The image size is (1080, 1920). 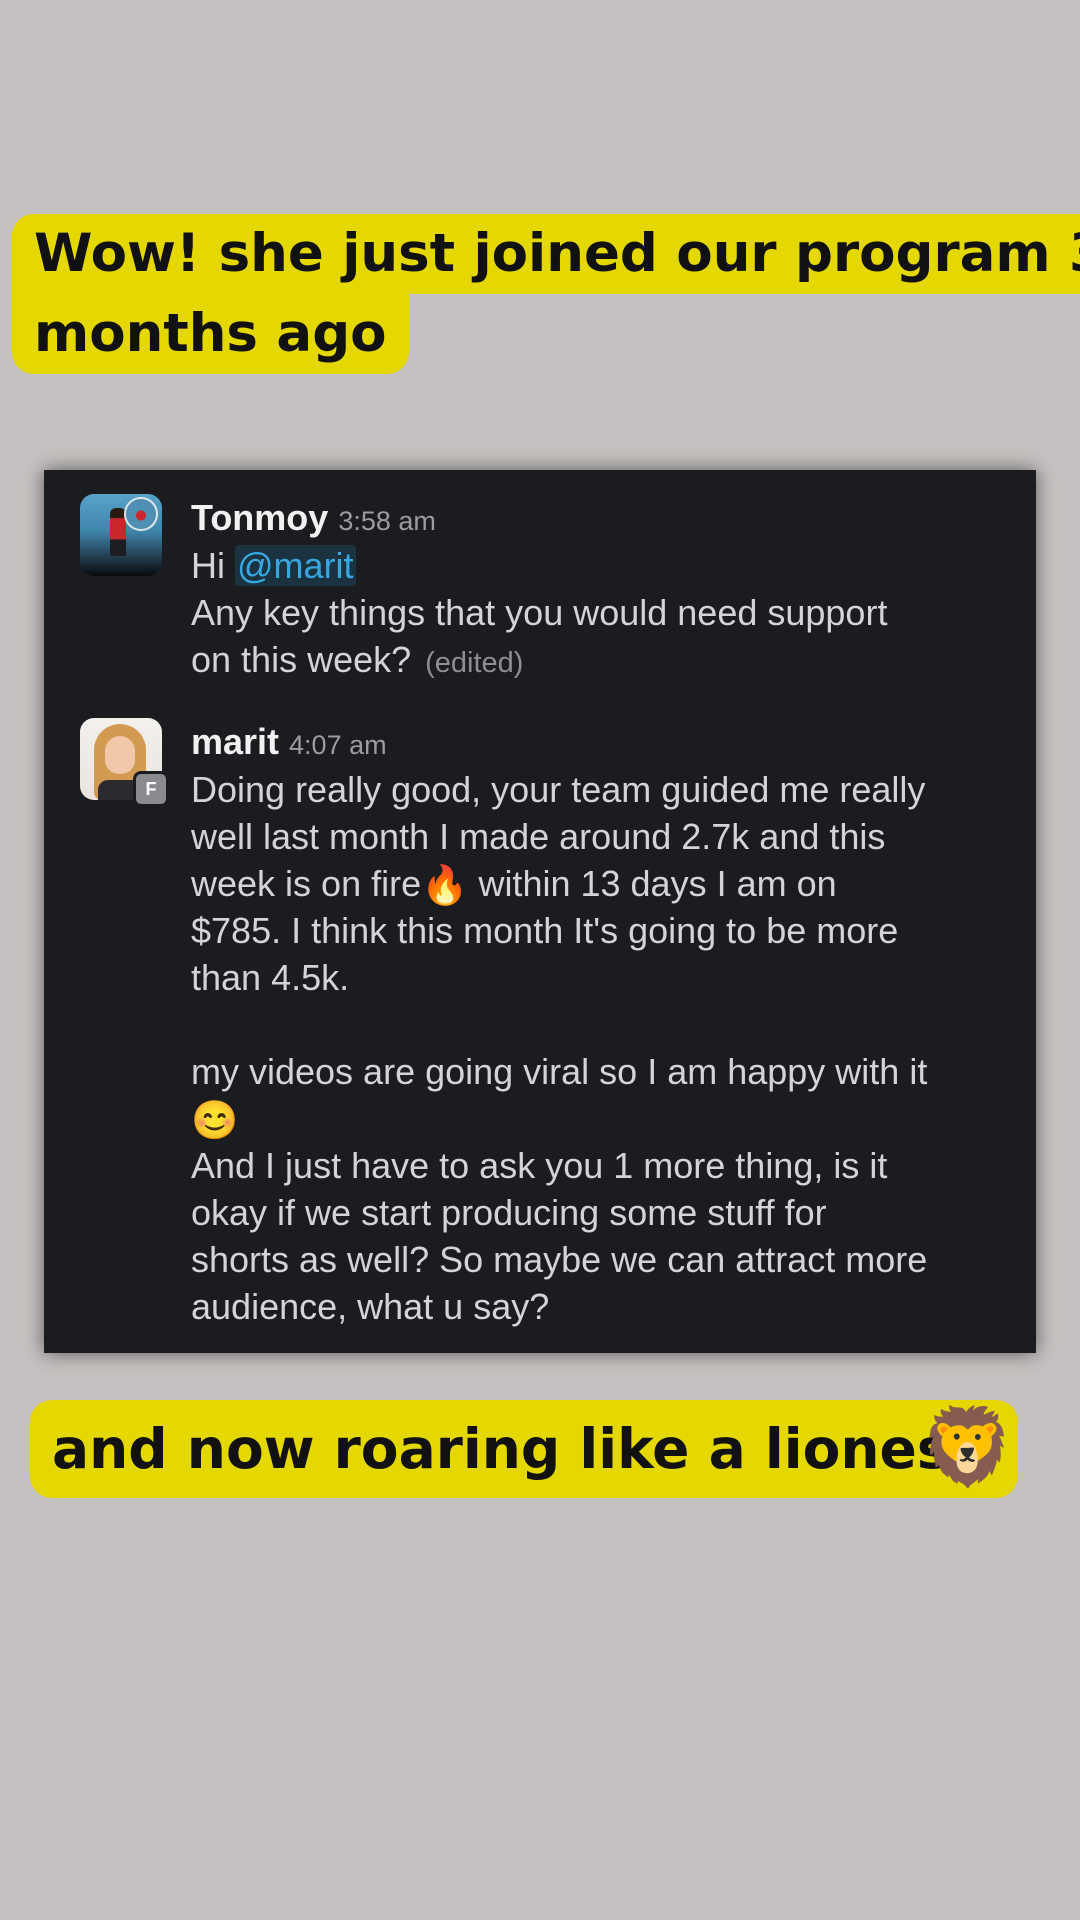 What do you see at coordinates (301, 659) in the screenshot?
I see `message-text: on this week?` at bounding box center [301, 659].